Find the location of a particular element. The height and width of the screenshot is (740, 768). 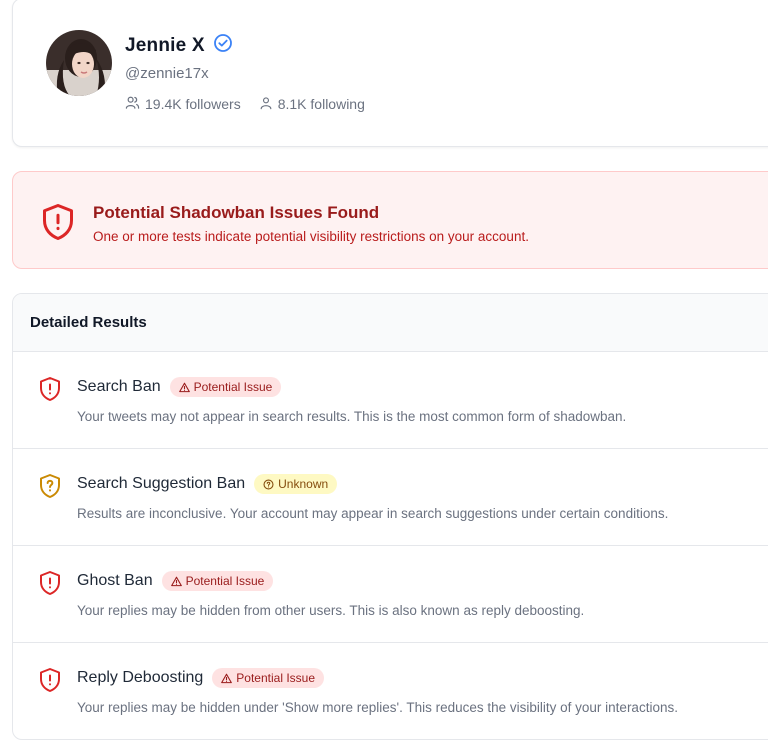

users-icon is located at coordinates (132, 104).